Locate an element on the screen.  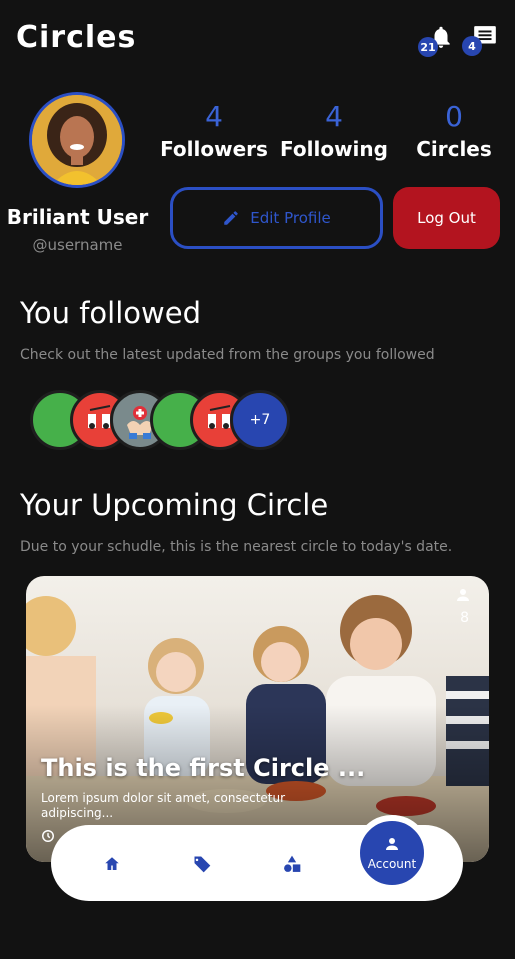
stat-label: Followers is located at coordinates (214, 149).